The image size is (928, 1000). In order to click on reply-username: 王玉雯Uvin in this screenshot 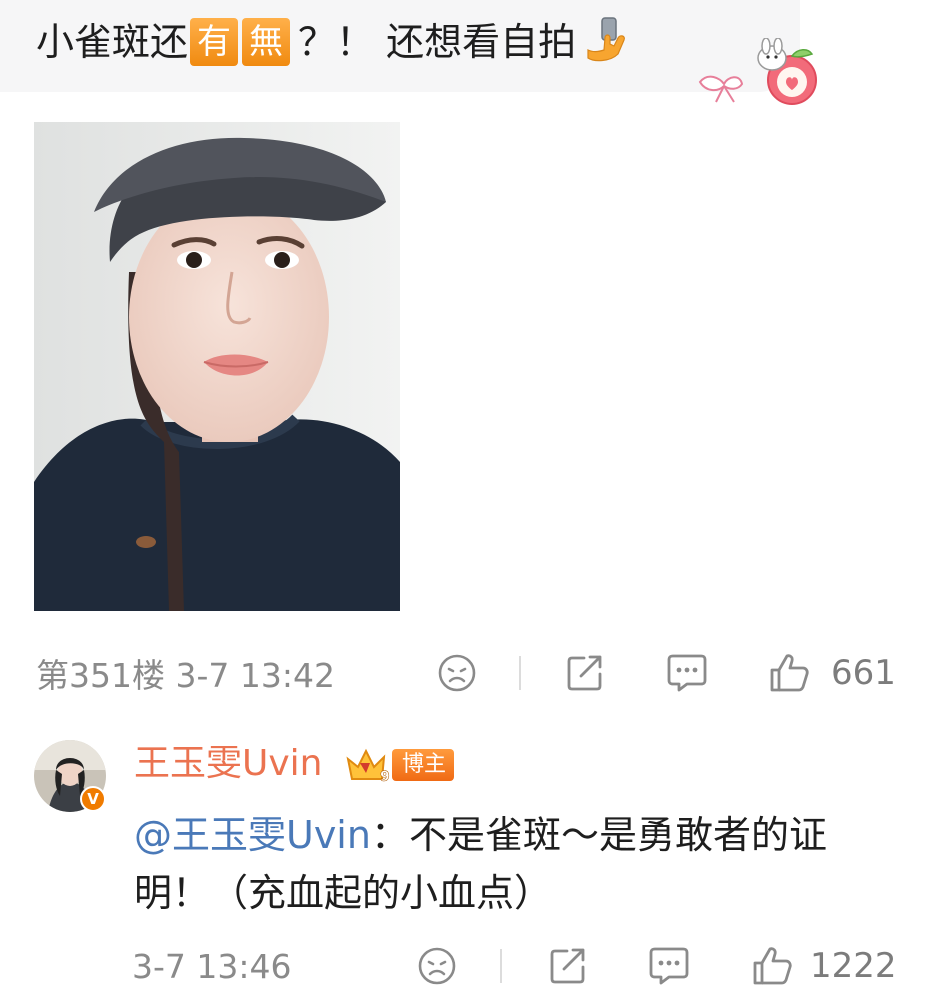, I will do `click(228, 764)`.